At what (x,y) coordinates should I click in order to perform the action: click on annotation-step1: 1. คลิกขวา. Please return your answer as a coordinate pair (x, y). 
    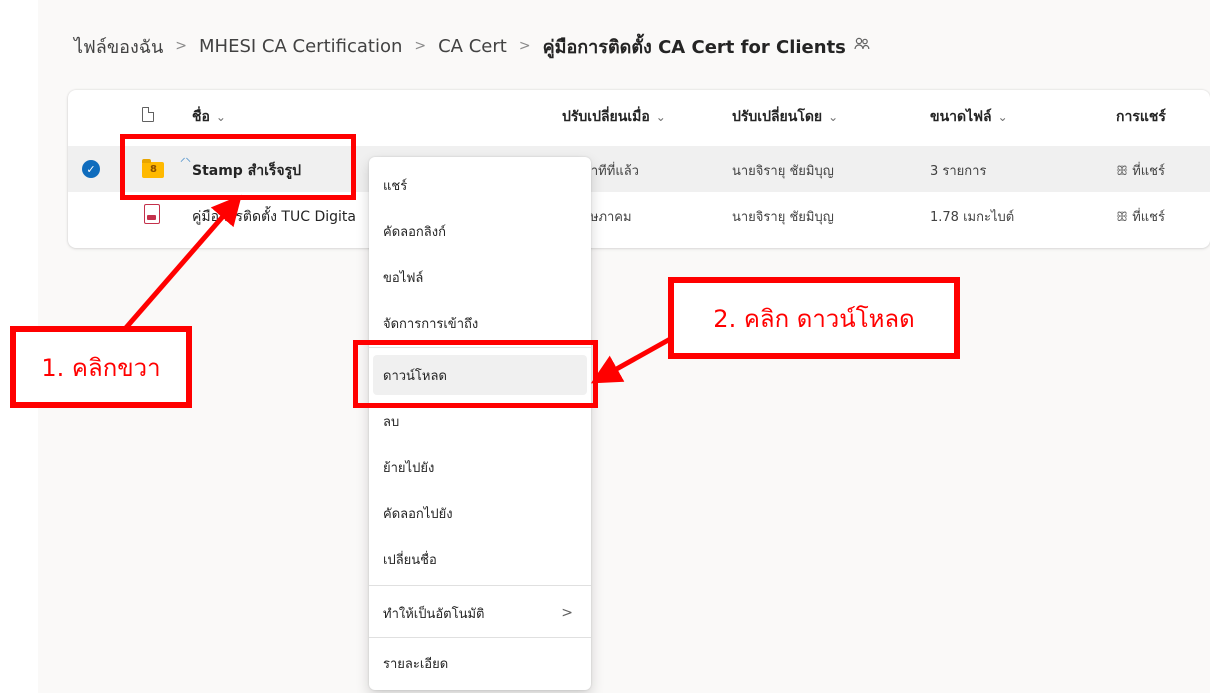
    Looking at the image, I should click on (101, 367).